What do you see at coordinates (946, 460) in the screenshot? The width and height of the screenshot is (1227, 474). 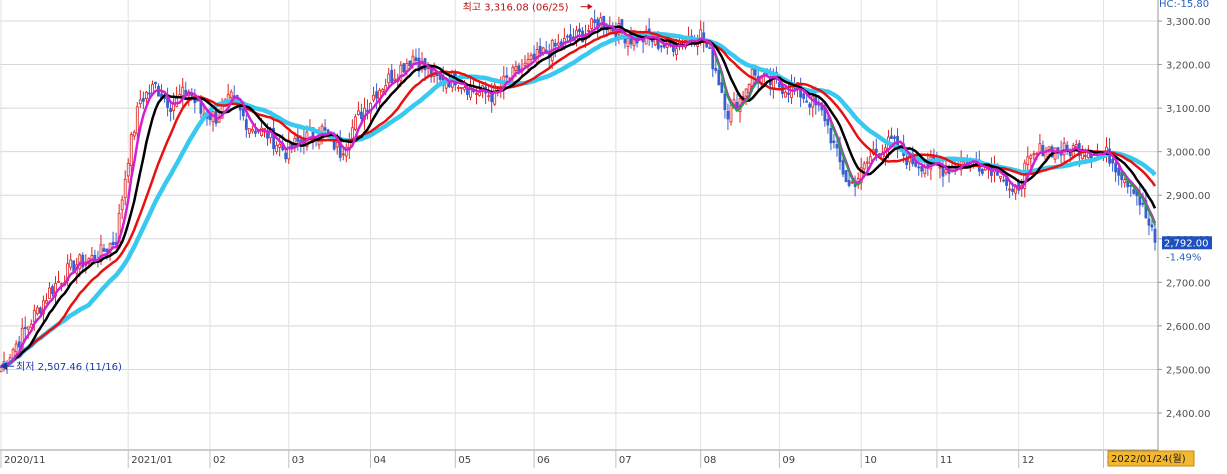 I see `x-tick-label: 11` at bounding box center [946, 460].